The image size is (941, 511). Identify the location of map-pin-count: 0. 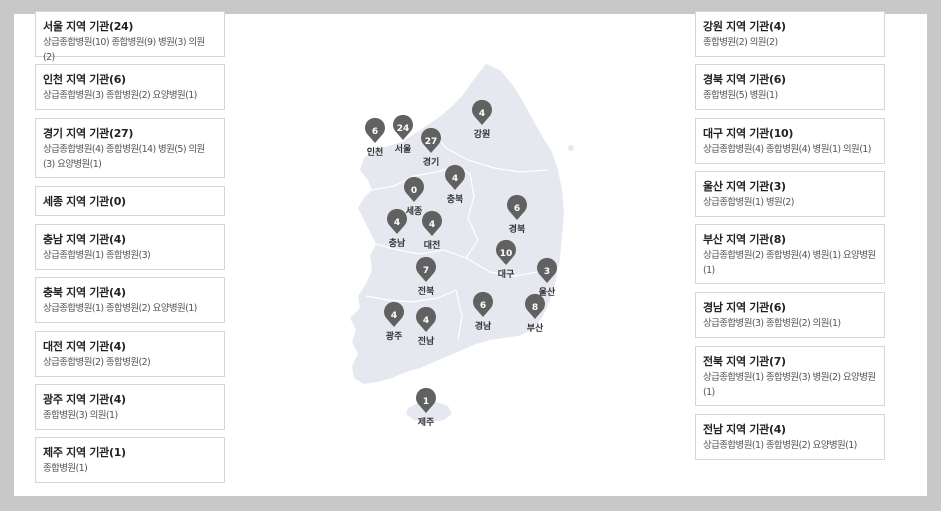
(414, 191).